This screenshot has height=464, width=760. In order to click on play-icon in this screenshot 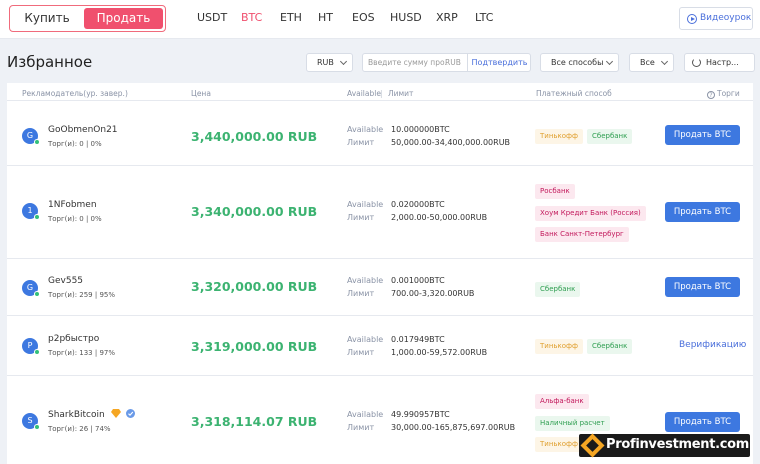, I will do `click(692, 19)`.